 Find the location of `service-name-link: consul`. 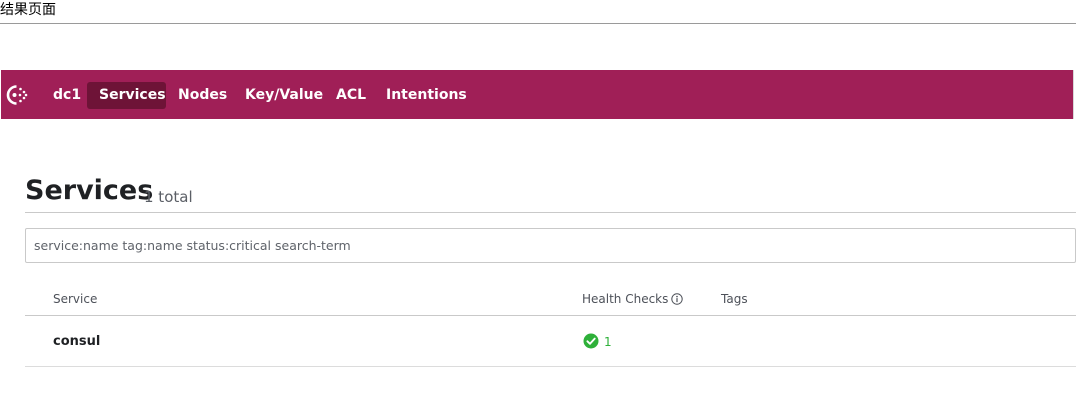

service-name-link: consul is located at coordinates (76, 342).